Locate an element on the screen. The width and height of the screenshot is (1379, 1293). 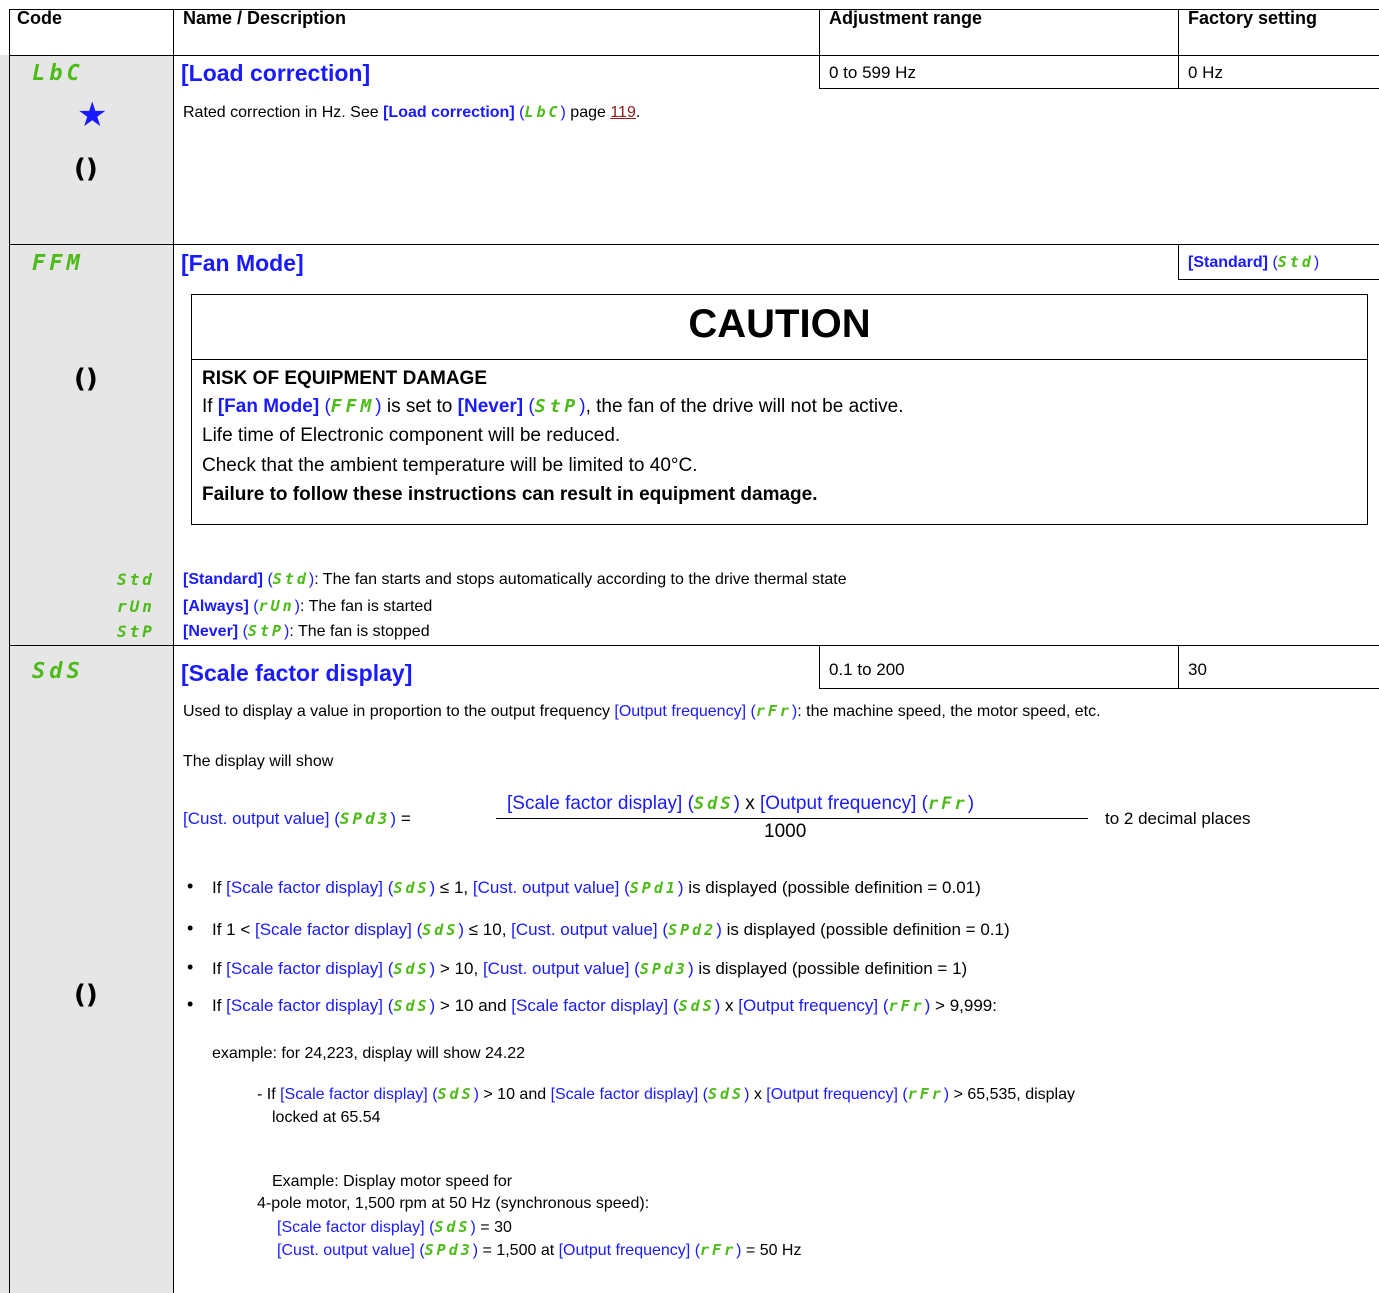
b2-end: is displayed (possible definition = 0.1) is located at coordinates (865, 929).